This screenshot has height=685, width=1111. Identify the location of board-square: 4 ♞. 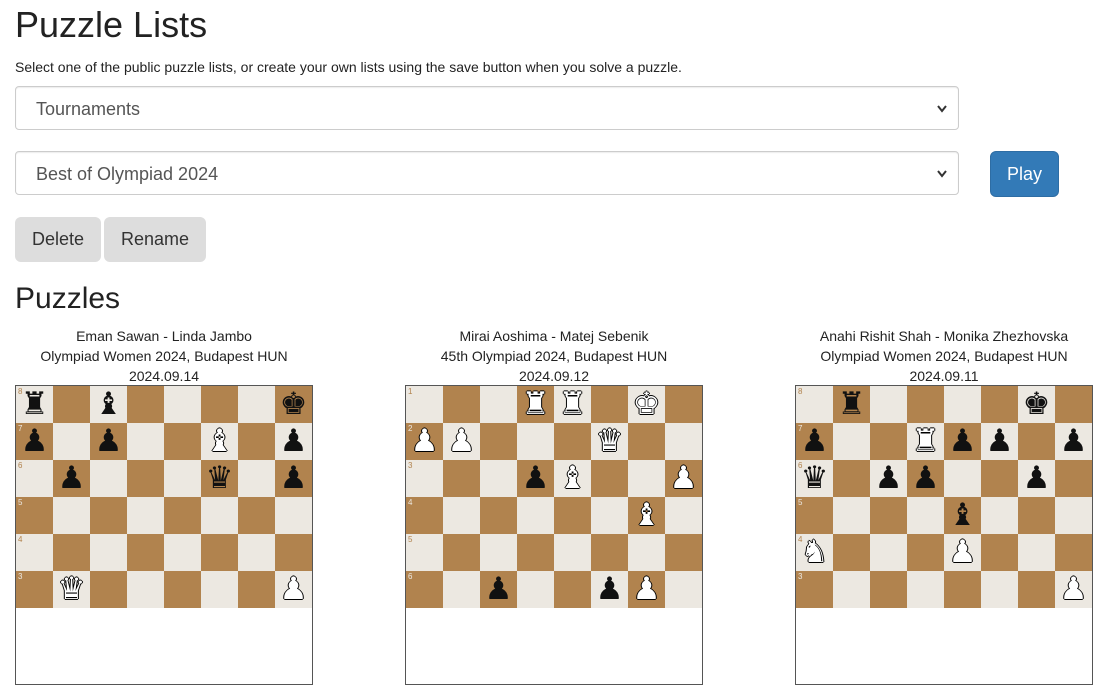
(814, 552).